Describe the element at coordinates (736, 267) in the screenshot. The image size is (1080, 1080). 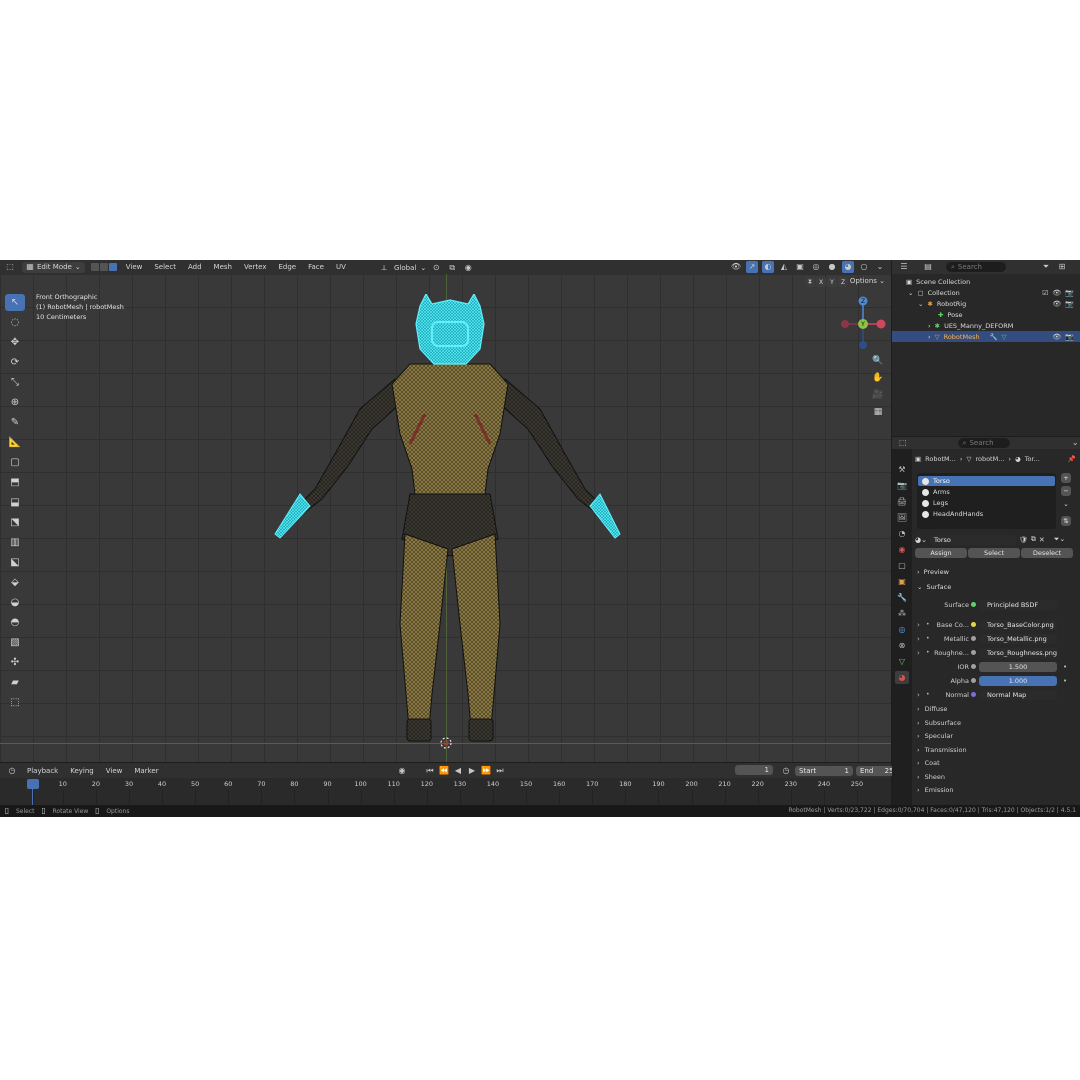
I see `visibility-icon: 👁` at that location.